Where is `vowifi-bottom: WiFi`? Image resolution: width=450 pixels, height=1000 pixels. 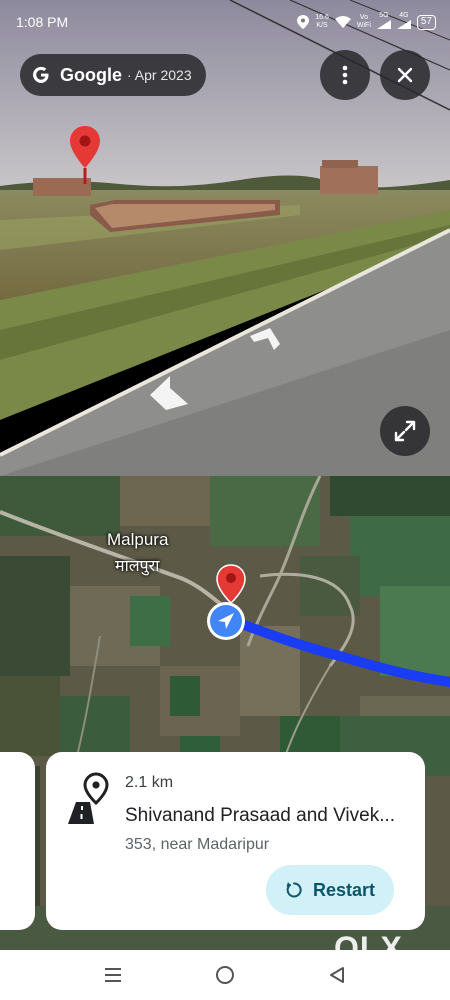 vowifi-bottom: WiFi is located at coordinates (363, 25).